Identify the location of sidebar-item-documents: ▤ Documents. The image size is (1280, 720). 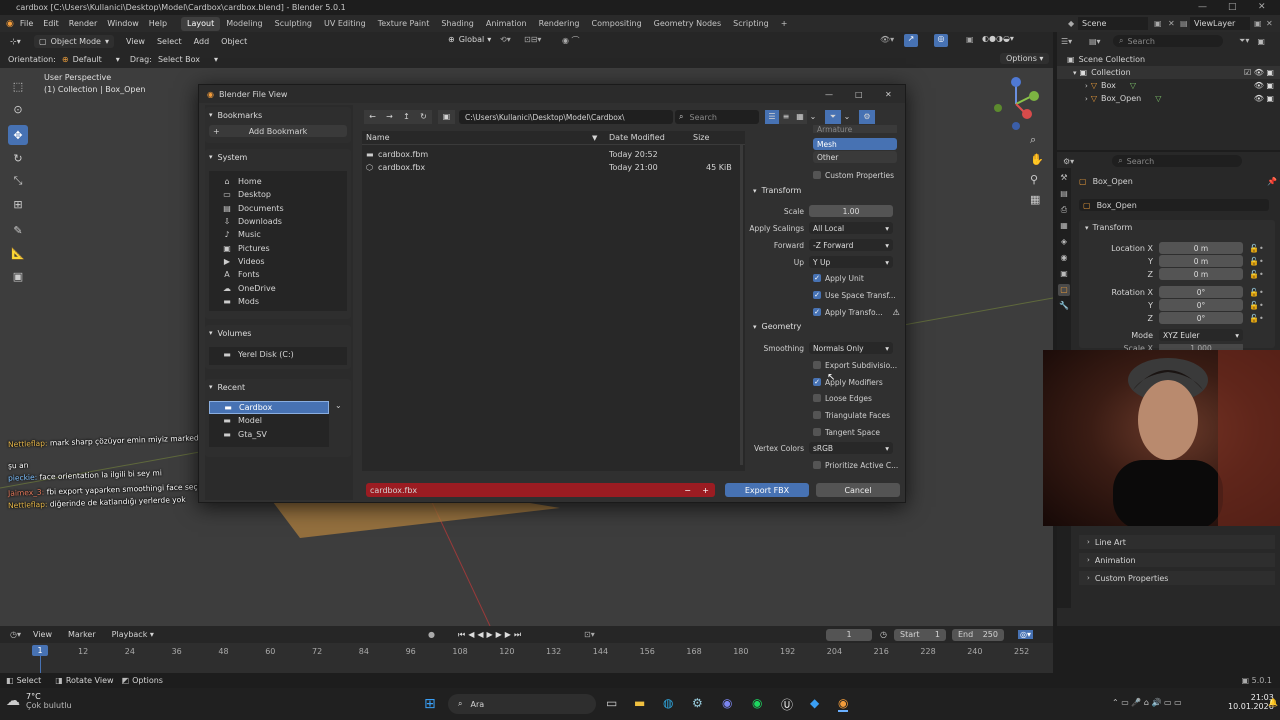
(278, 208).